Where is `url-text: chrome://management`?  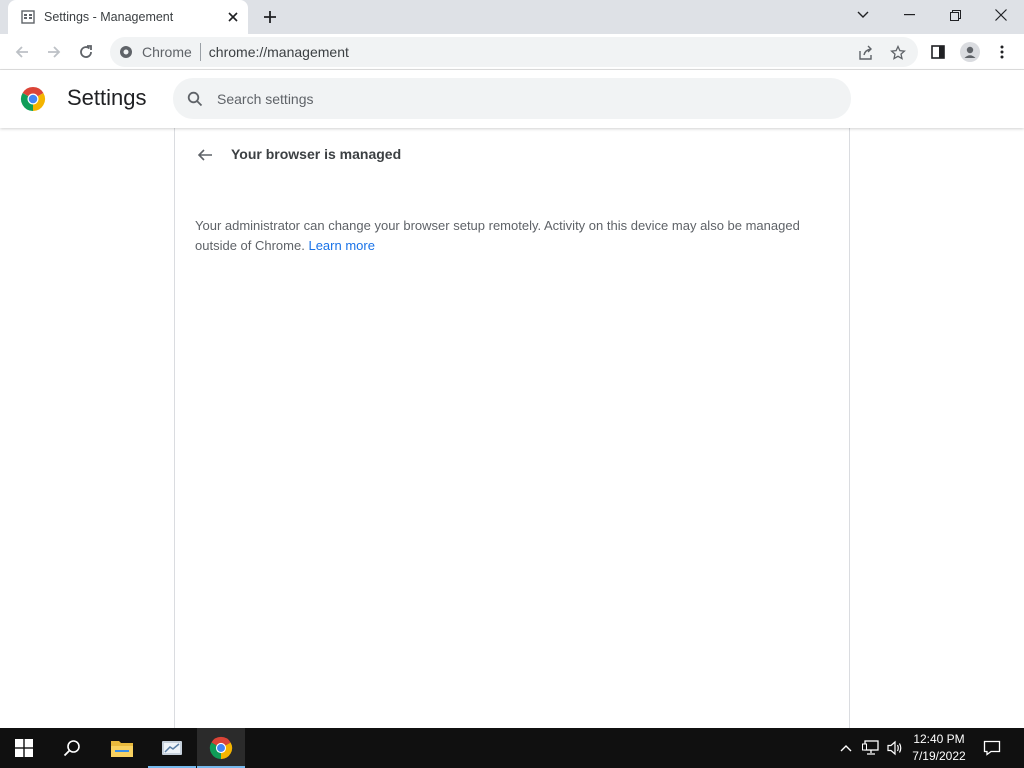
url-text: chrome://management is located at coordinates (279, 52).